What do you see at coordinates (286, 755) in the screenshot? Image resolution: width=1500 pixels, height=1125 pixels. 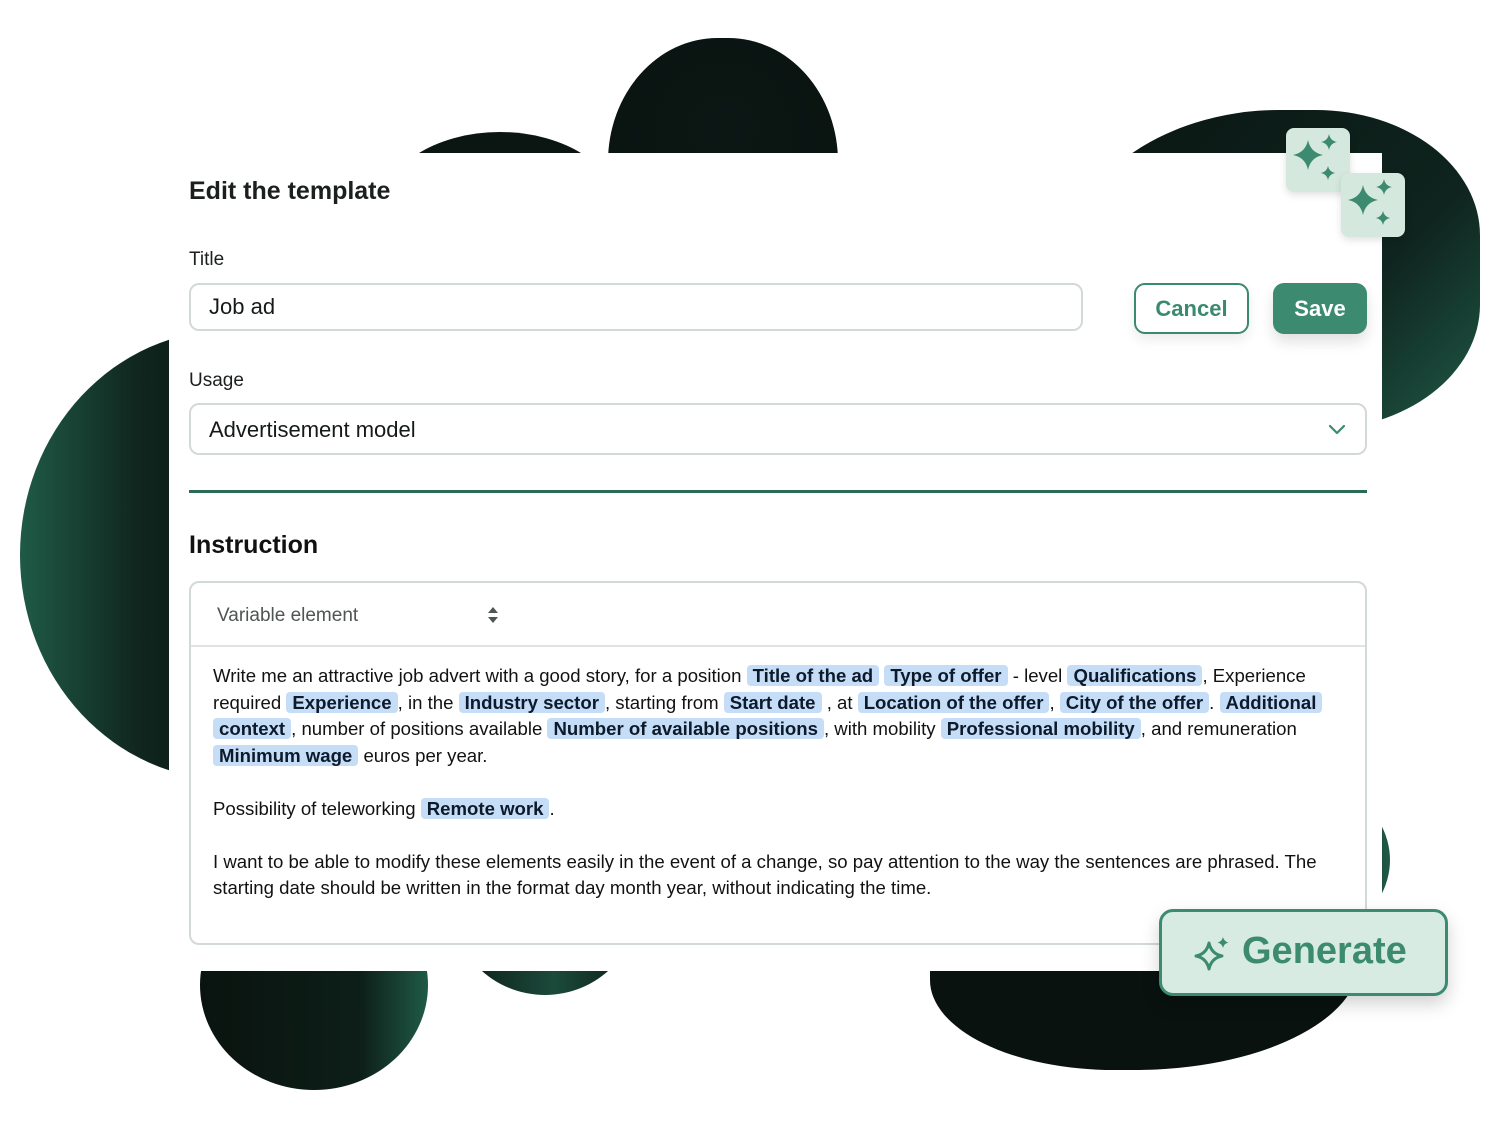 I see `variable-chip: Minimum wage` at bounding box center [286, 755].